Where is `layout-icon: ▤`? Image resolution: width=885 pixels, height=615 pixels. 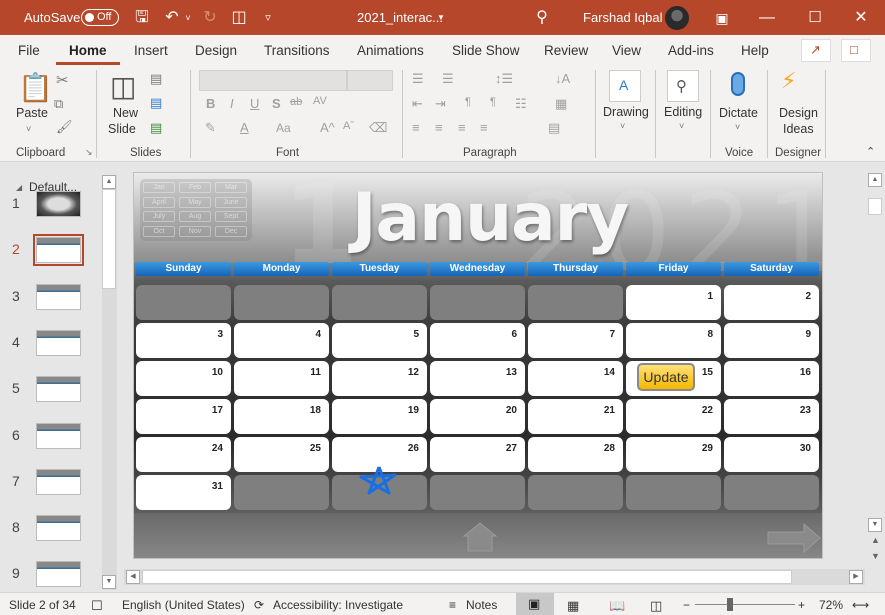 layout-icon: ▤ is located at coordinates (156, 79).